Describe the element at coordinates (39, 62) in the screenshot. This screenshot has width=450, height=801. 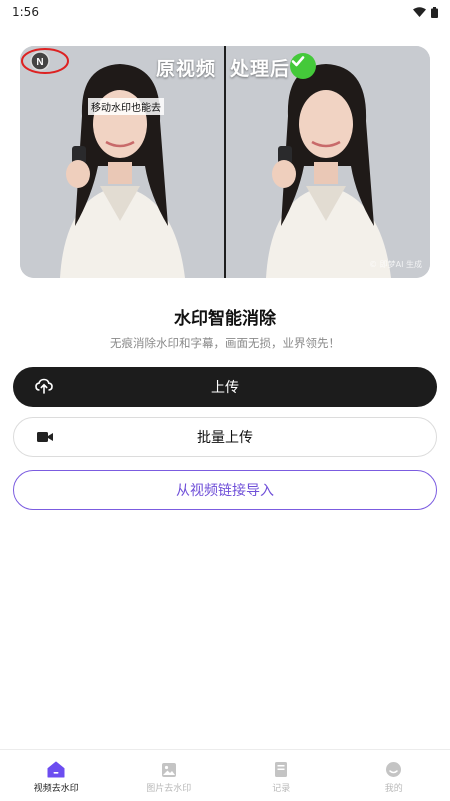
I see `svg-text: N` at that location.